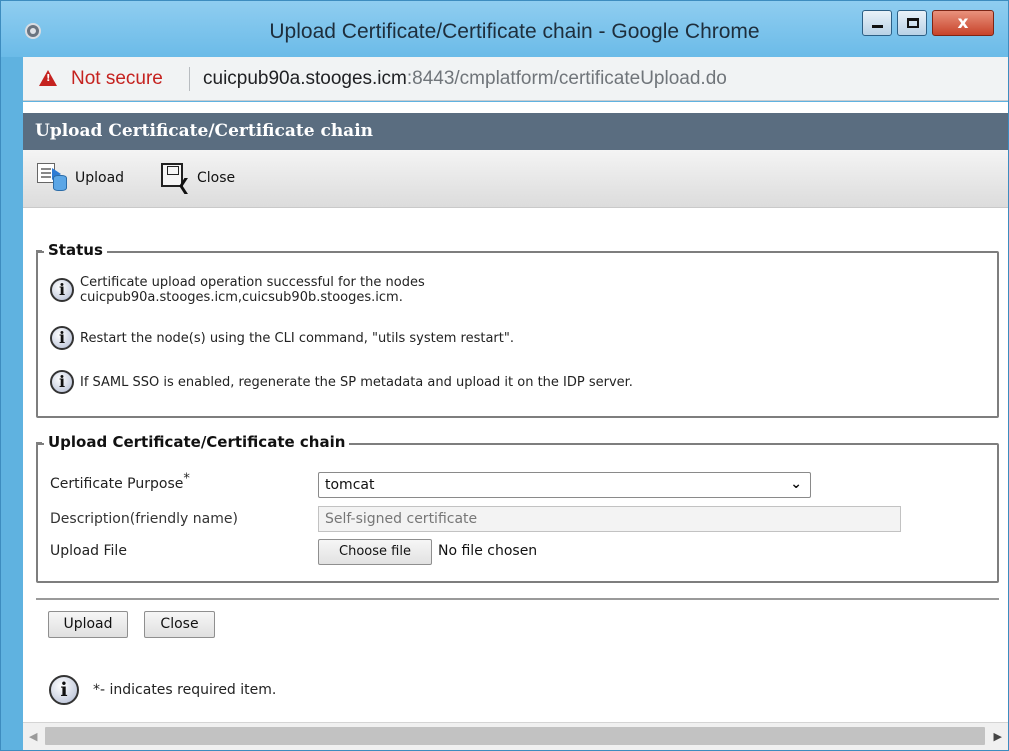 The height and width of the screenshot is (751, 1009). What do you see at coordinates (216, 178) in the screenshot?
I see `toolbar-close-label: Close` at bounding box center [216, 178].